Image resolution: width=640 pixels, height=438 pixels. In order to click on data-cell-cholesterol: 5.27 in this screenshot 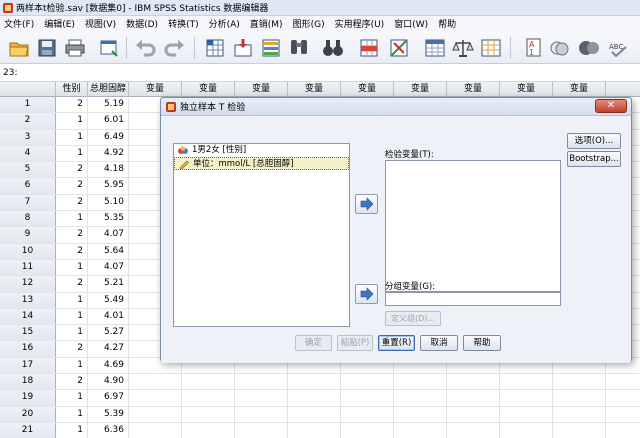, I will do `click(108, 333)`.